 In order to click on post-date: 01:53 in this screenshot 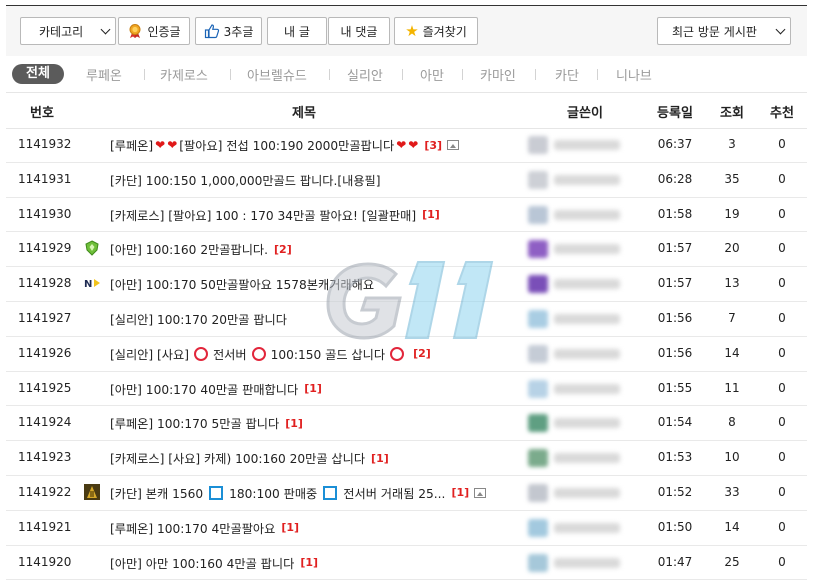, I will do `click(675, 457)`.